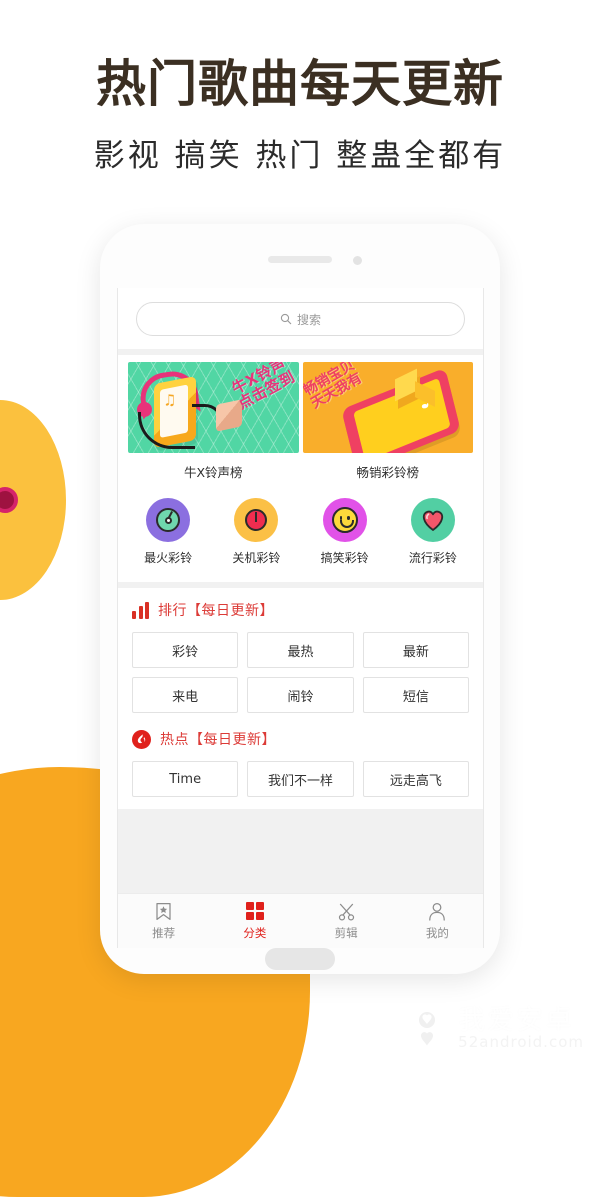 Image resolution: width=600 pixels, height=1197 pixels. I want to click on disc-hole-icon, so click(168, 520).